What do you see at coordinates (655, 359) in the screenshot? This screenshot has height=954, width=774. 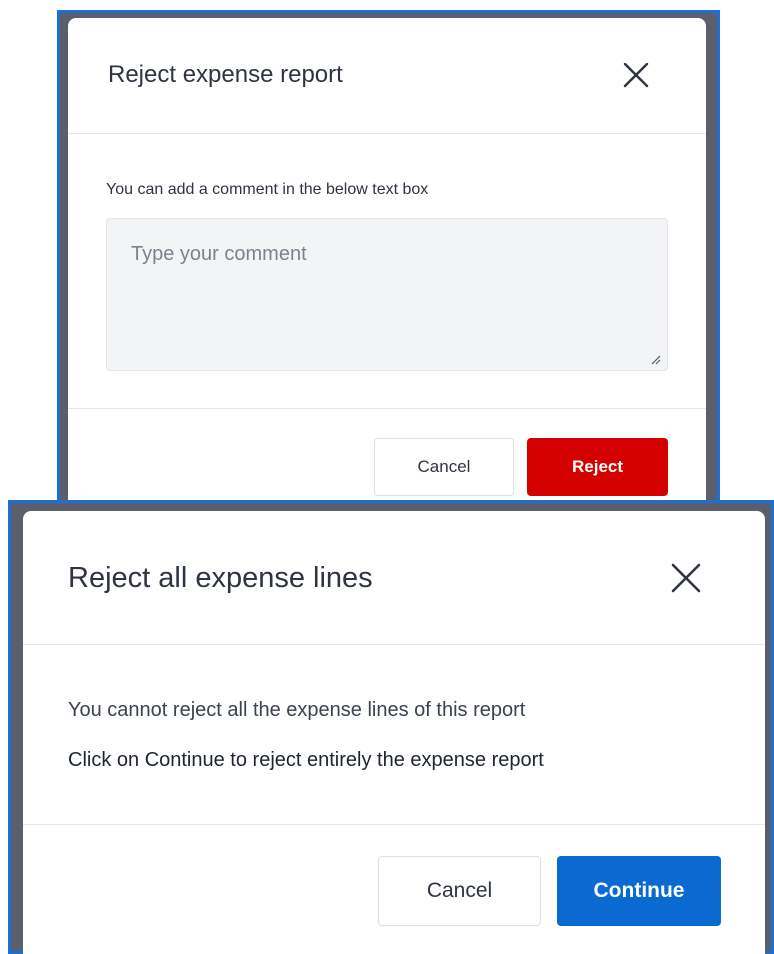 I see `resize-handle-icon` at bounding box center [655, 359].